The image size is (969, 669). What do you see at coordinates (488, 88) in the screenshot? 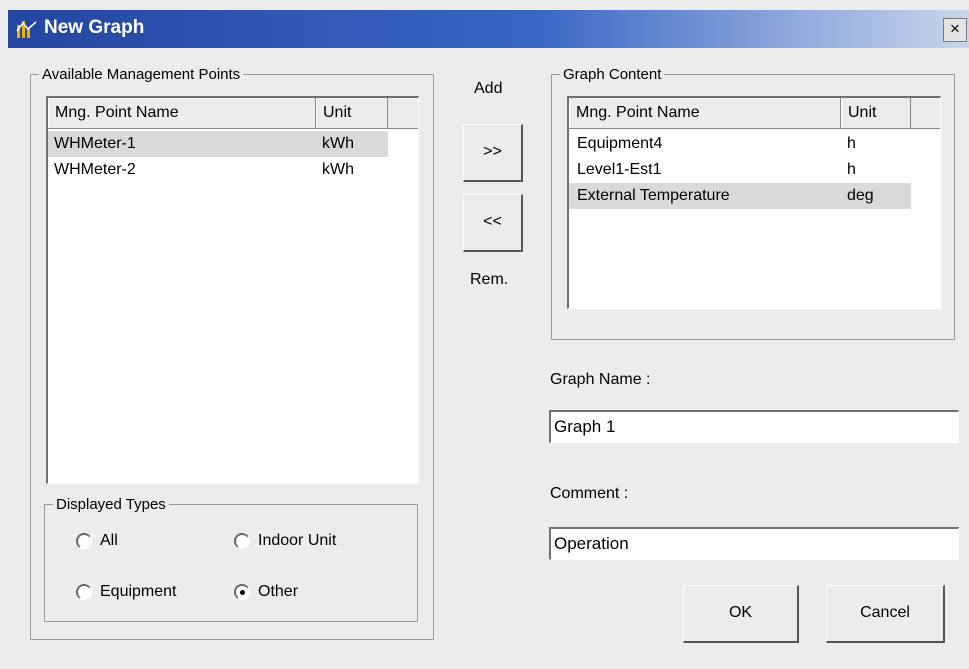
I see `add-label: Add` at bounding box center [488, 88].